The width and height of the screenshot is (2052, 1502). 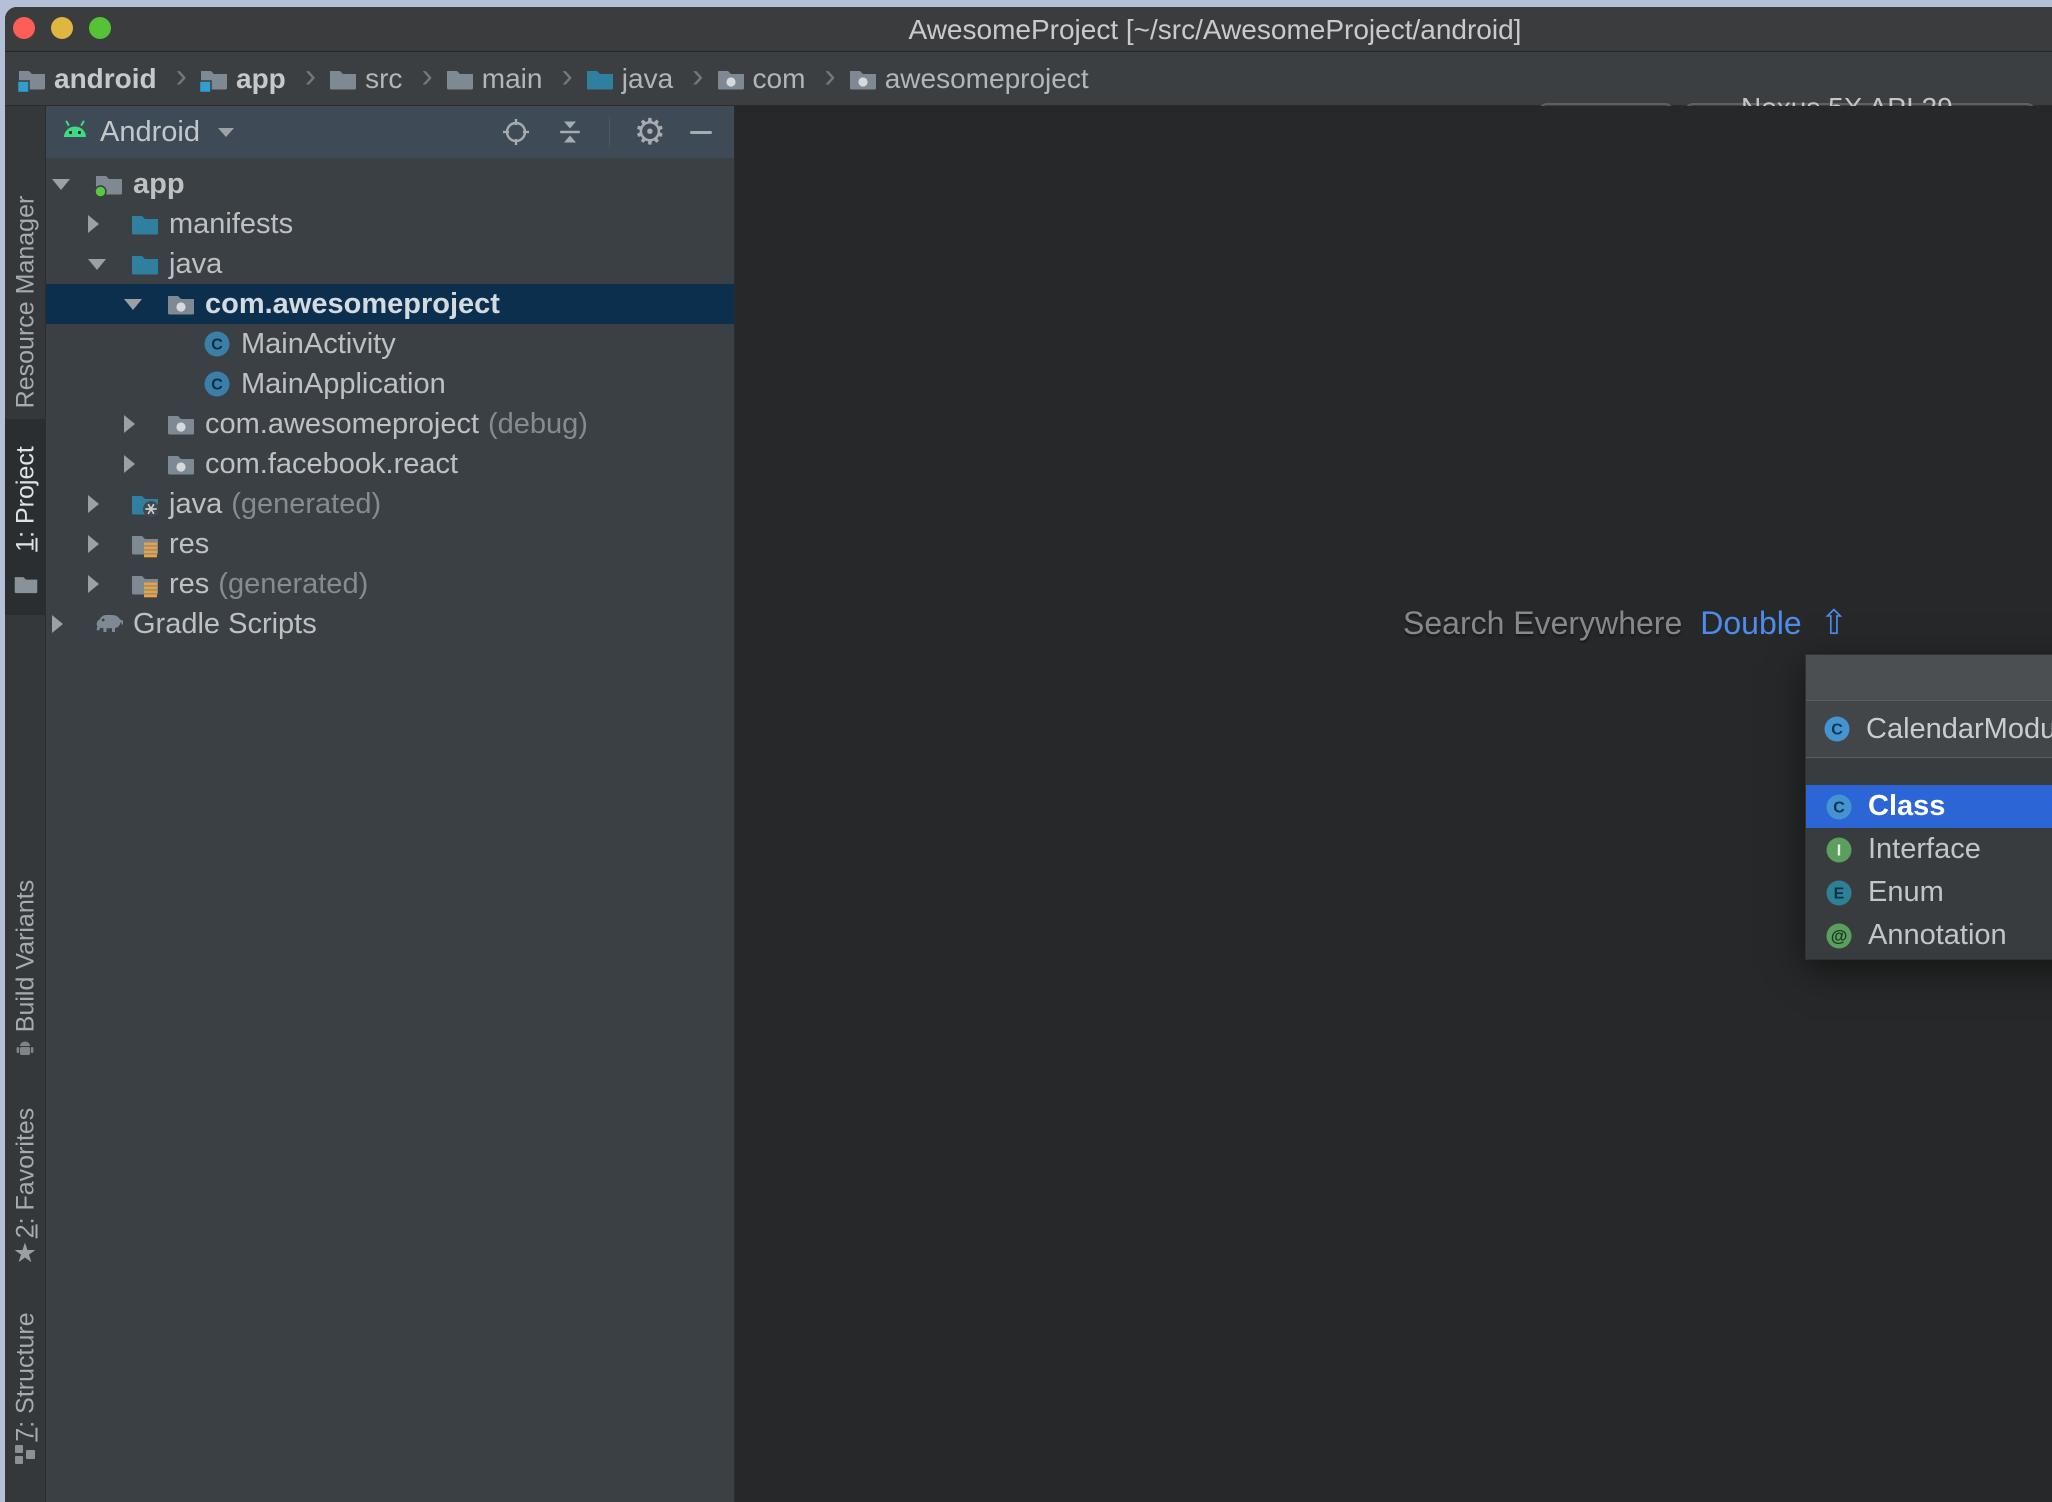 What do you see at coordinates (25, 1050) in the screenshot?
I see `build-variants-icon` at bounding box center [25, 1050].